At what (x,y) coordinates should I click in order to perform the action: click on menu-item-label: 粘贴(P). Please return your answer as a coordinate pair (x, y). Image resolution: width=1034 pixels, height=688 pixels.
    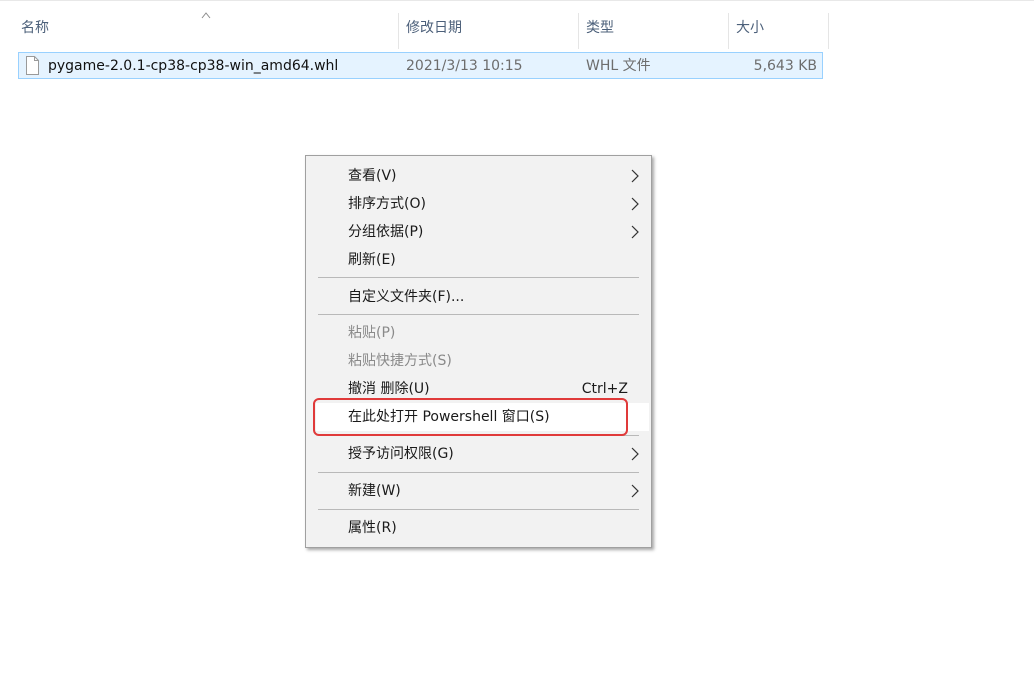
    Looking at the image, I should click on (372, 333).